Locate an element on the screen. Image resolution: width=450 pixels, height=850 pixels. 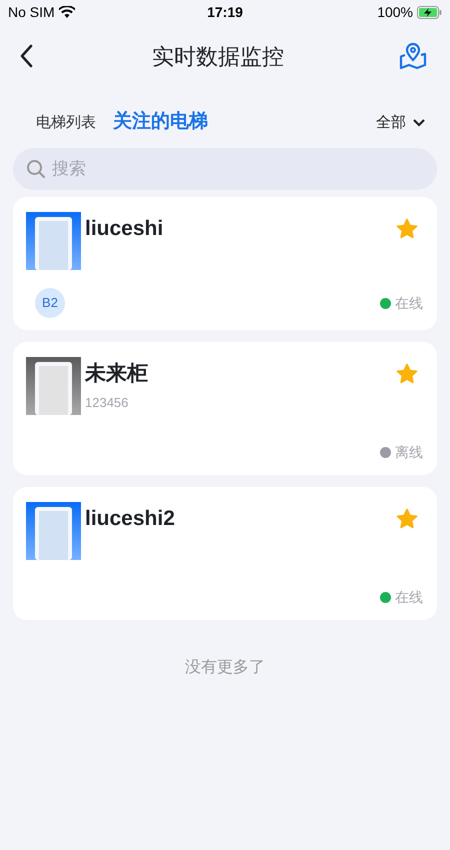
carrier-label: No SIM is located at coordinates (31, 12).